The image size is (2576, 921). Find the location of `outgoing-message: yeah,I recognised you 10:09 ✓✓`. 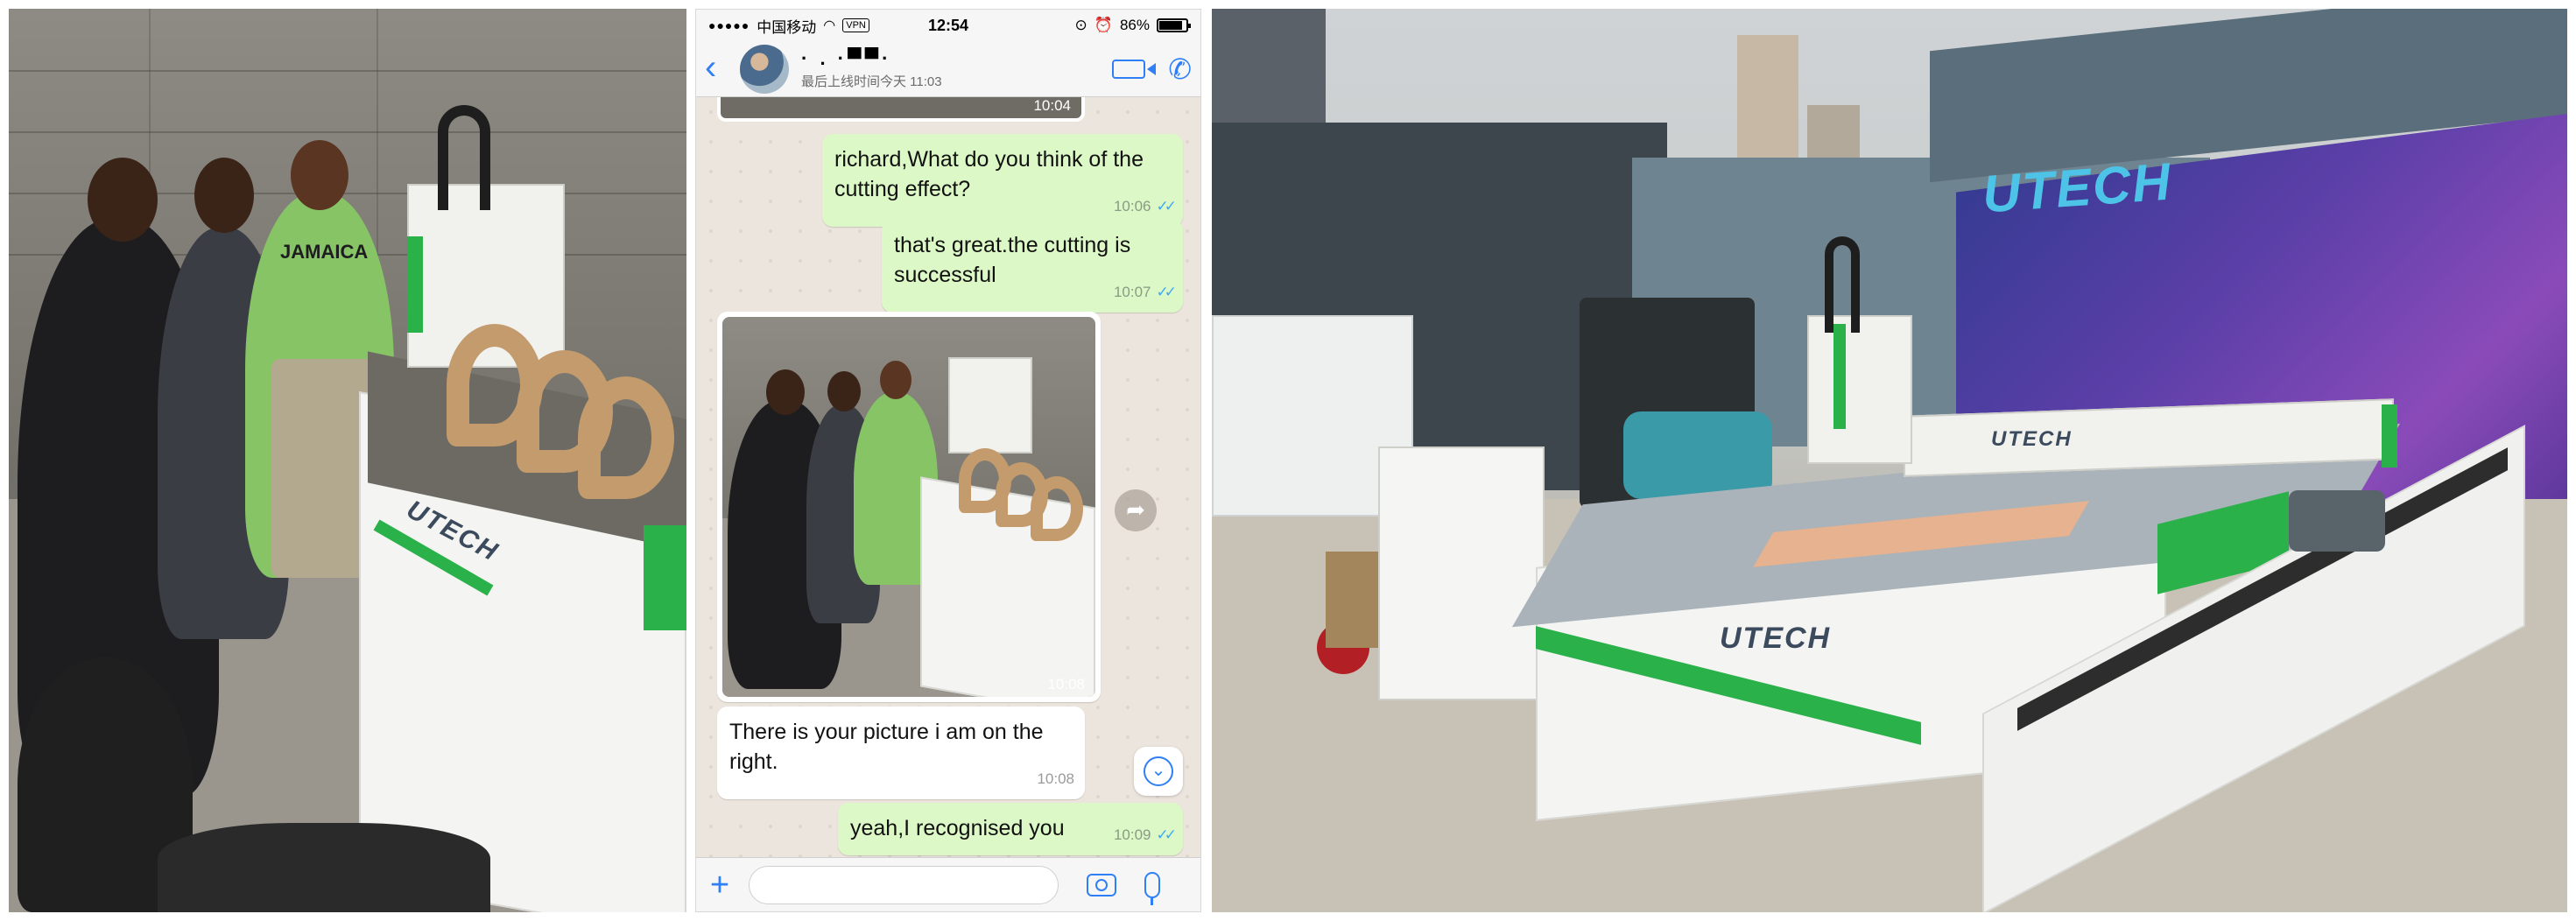

outgoing-message: yeah,I recognised you 10:09 ✓✓ is located at coordinates (1010, 829).